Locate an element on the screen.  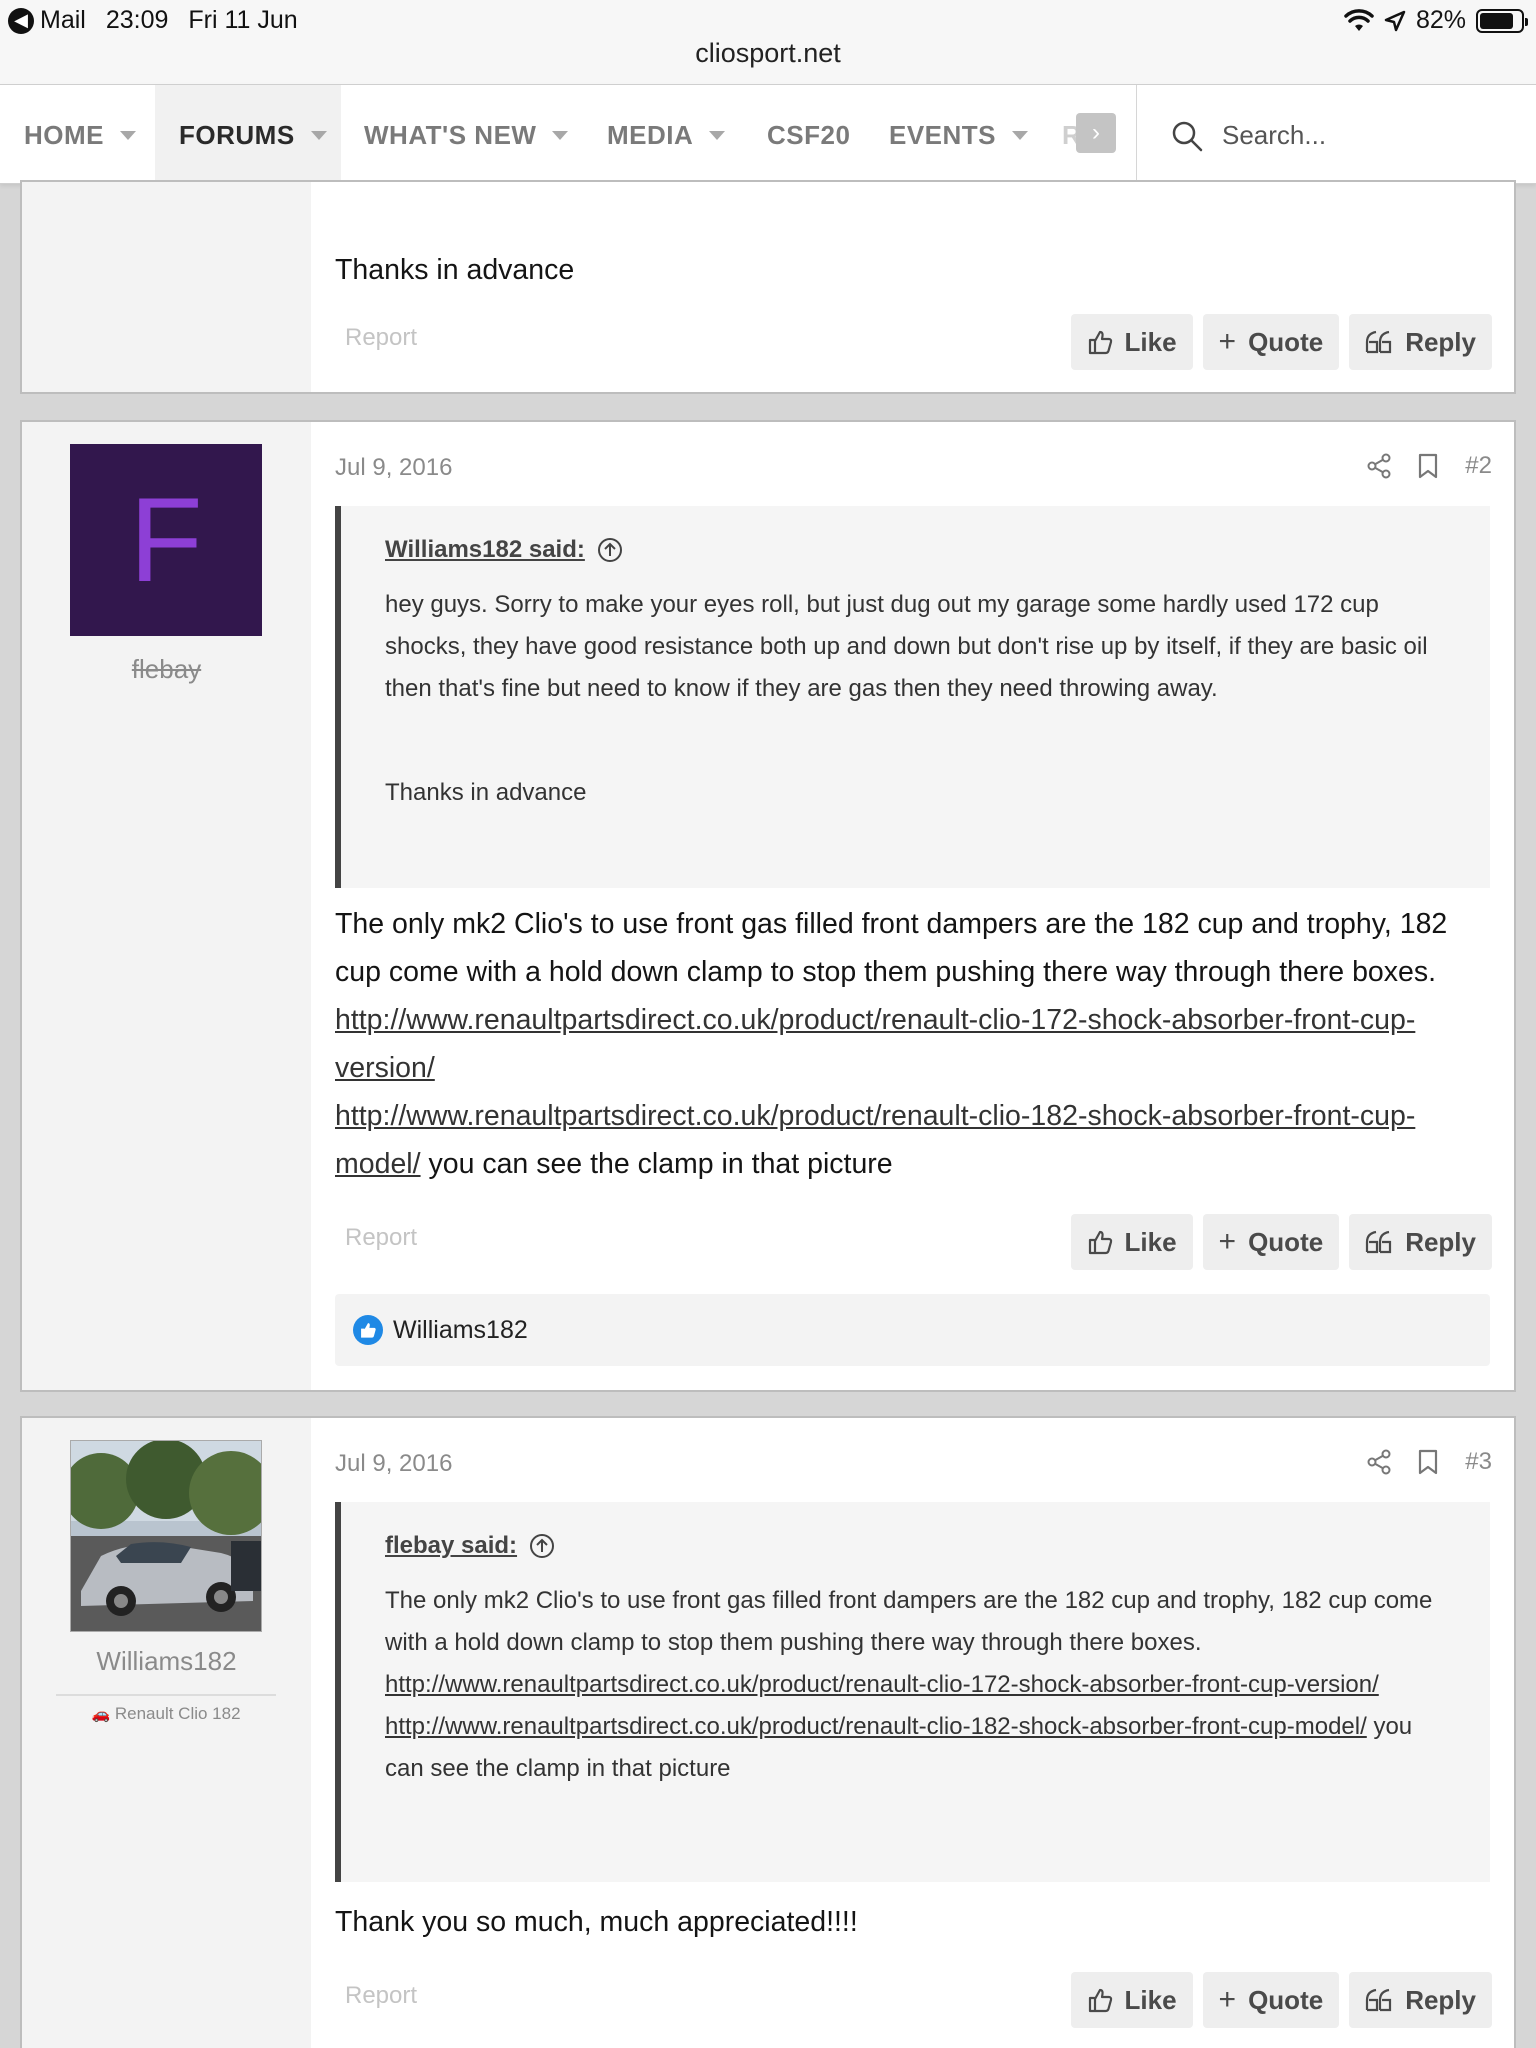
nav-csf20: CSF20 is located at coordinates (808, 135).